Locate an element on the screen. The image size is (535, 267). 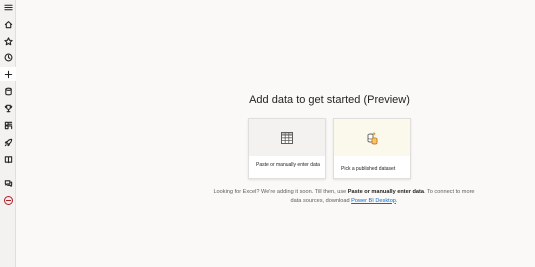
star-icon is located at coordinates (8, 41).